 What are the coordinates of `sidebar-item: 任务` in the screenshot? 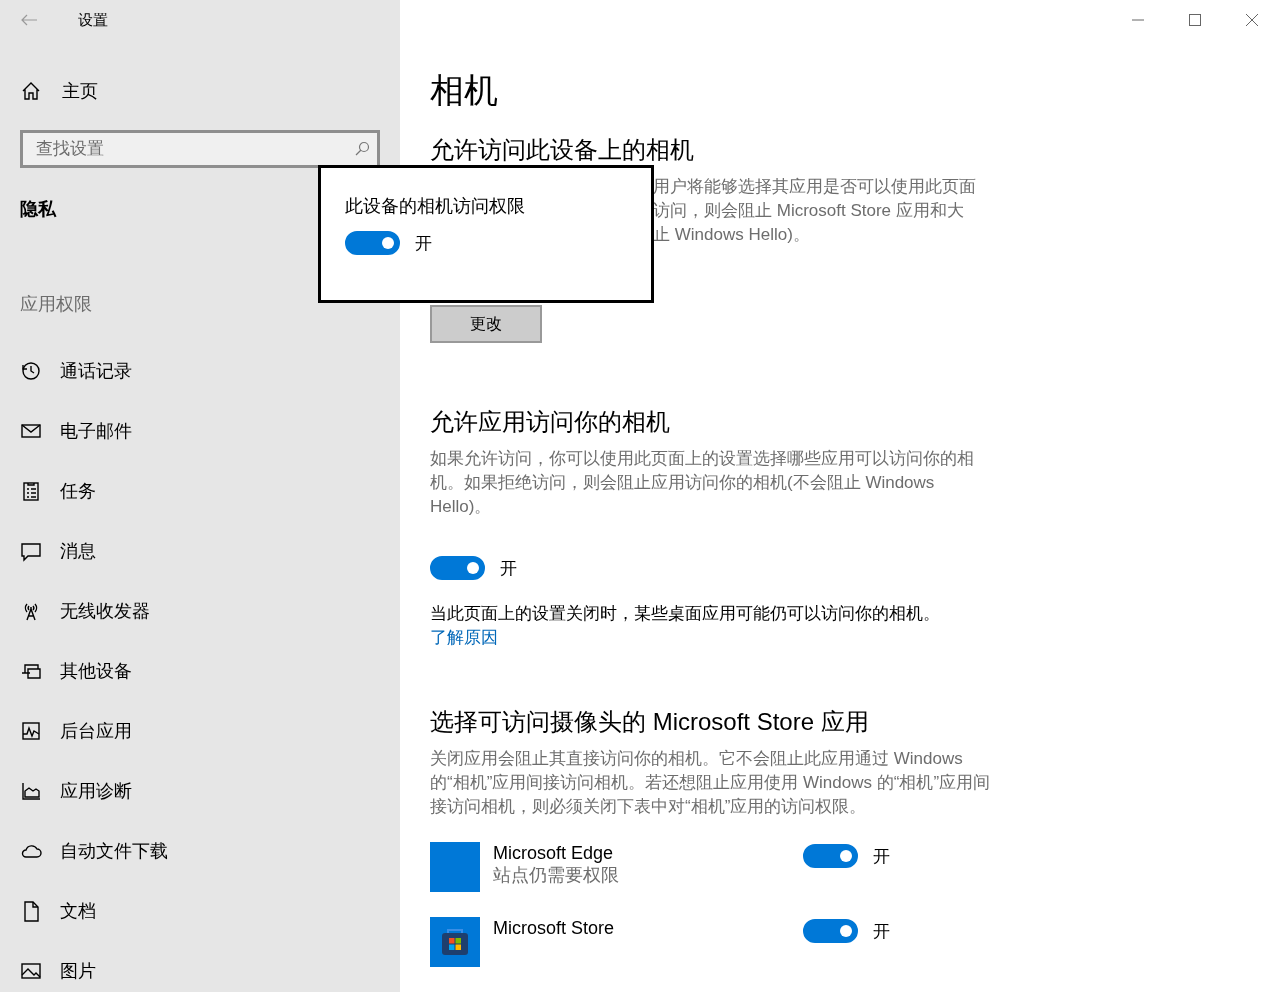 It's located at (200, 491).